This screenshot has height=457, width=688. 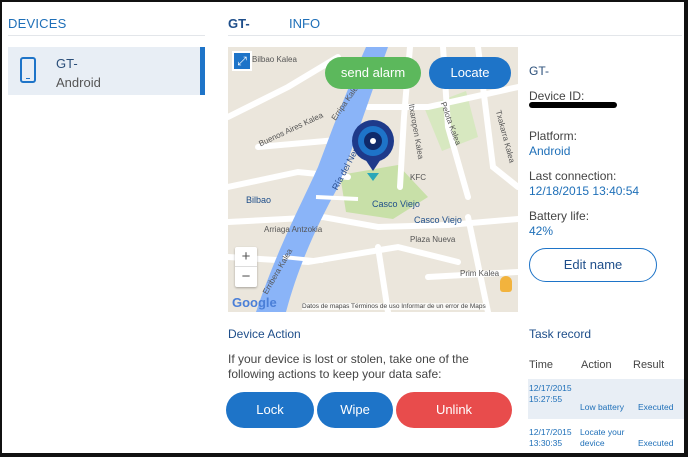 What do you see at coordinates (546, 399) in the screenshot?
I see `task-clock: 15:27:55` at bounding box center [546, 399].